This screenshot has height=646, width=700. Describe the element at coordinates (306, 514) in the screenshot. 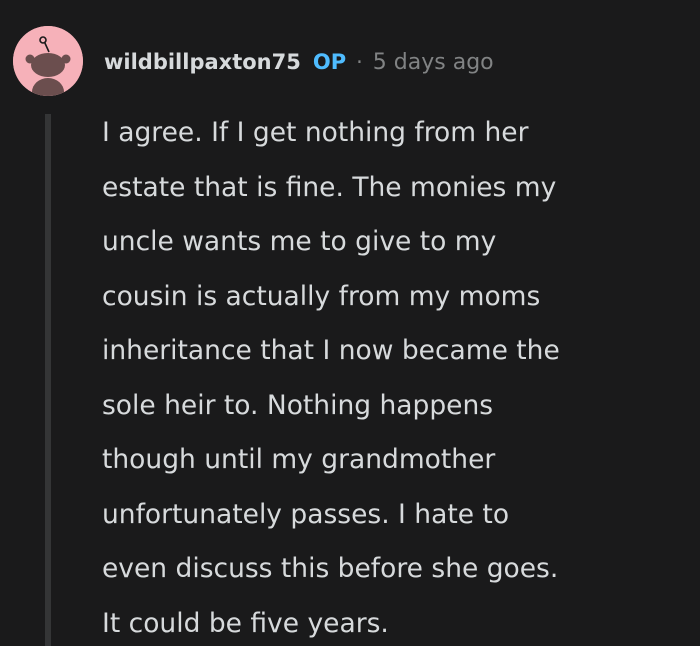

I see `comment-body-line: unfortunately passes. I hate to` at that location.